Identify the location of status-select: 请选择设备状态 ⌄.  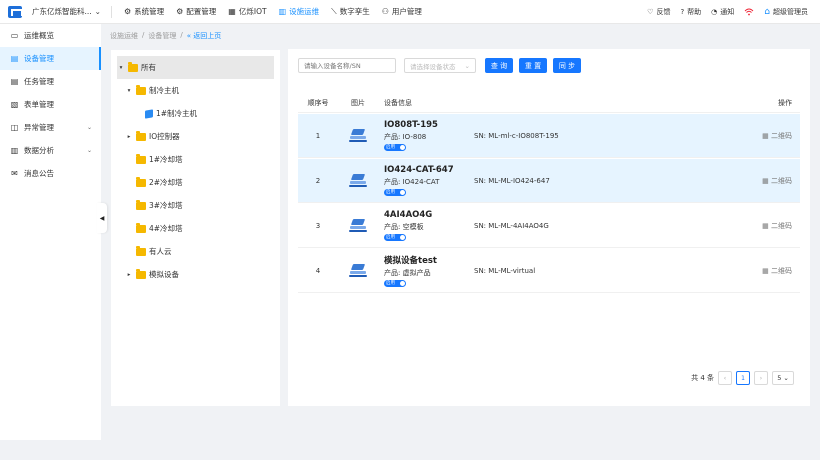
(440, 65).